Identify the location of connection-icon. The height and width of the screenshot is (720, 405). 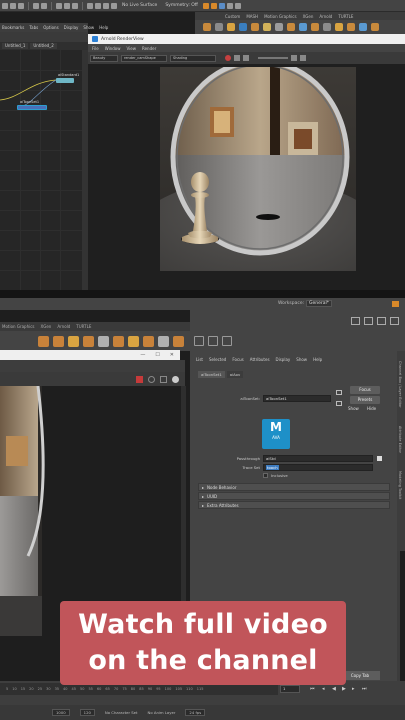
(379, 458).